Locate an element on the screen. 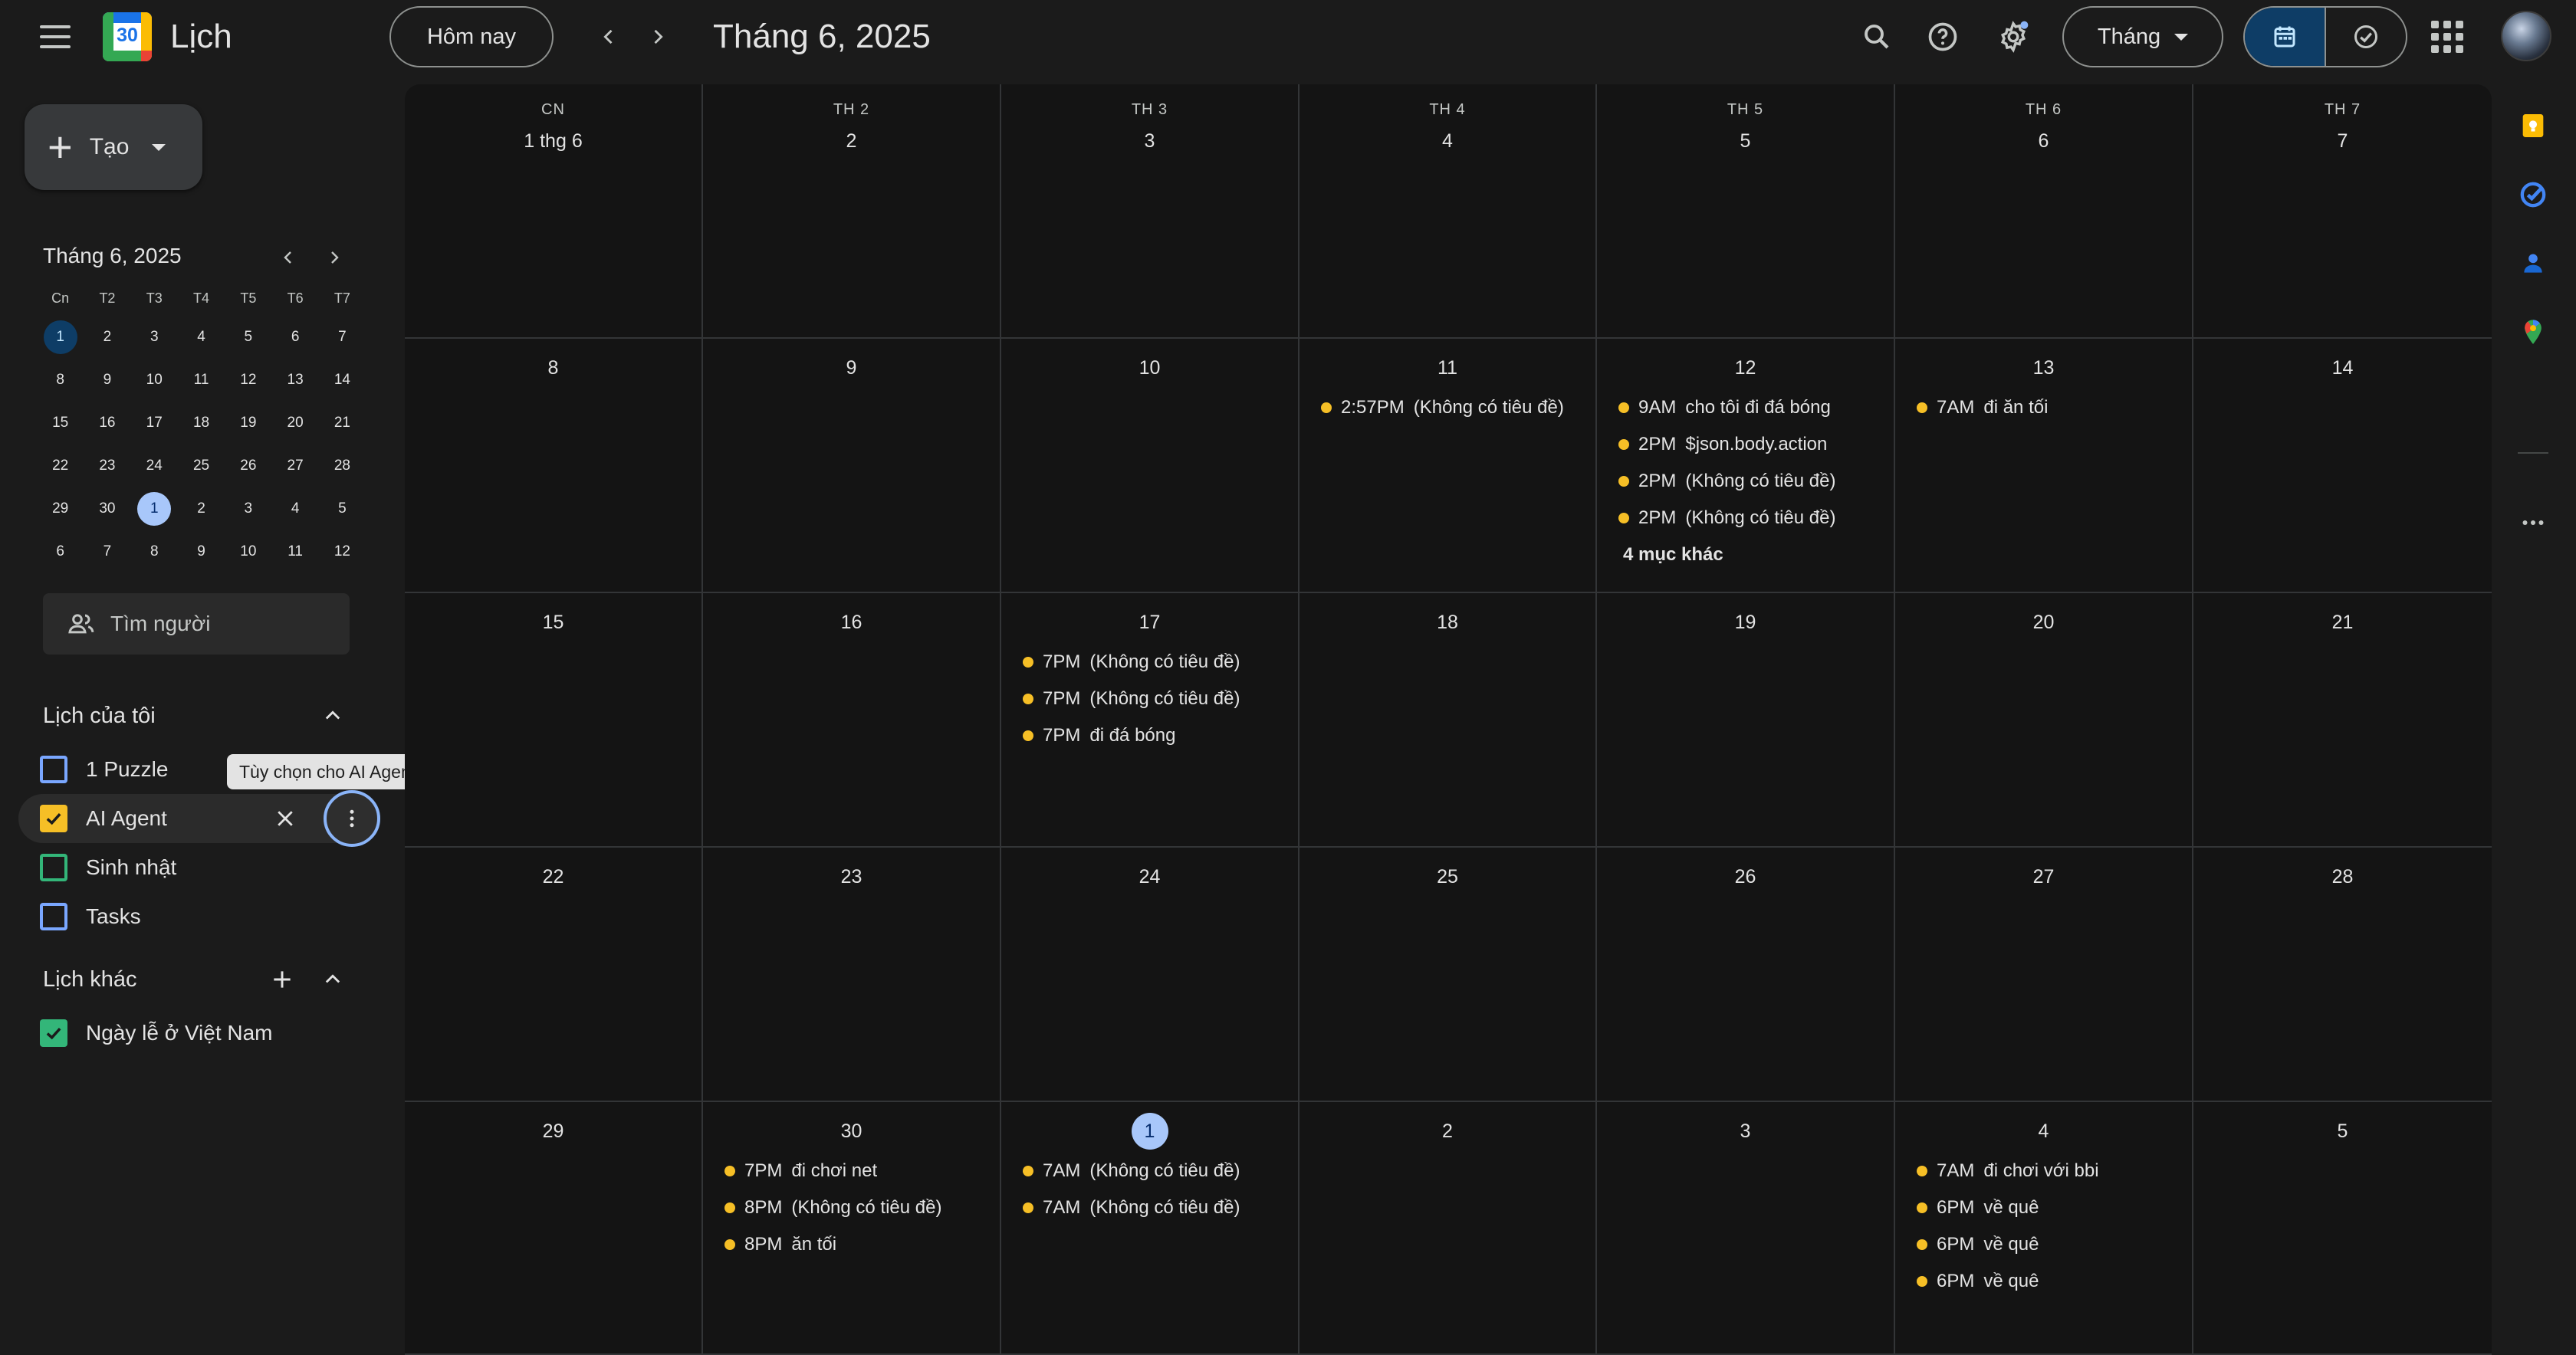 This screenshot has height=1355, width=2576. day-number: 5 is located at coordinates (1745, 141).